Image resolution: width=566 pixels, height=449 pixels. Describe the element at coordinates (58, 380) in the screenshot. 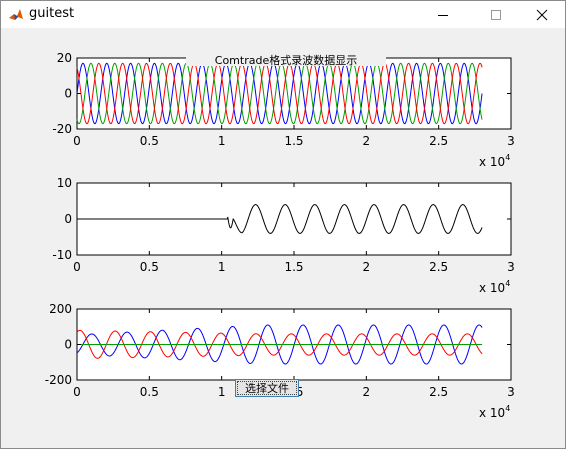

I see `y-tick-label: -200` at that location.